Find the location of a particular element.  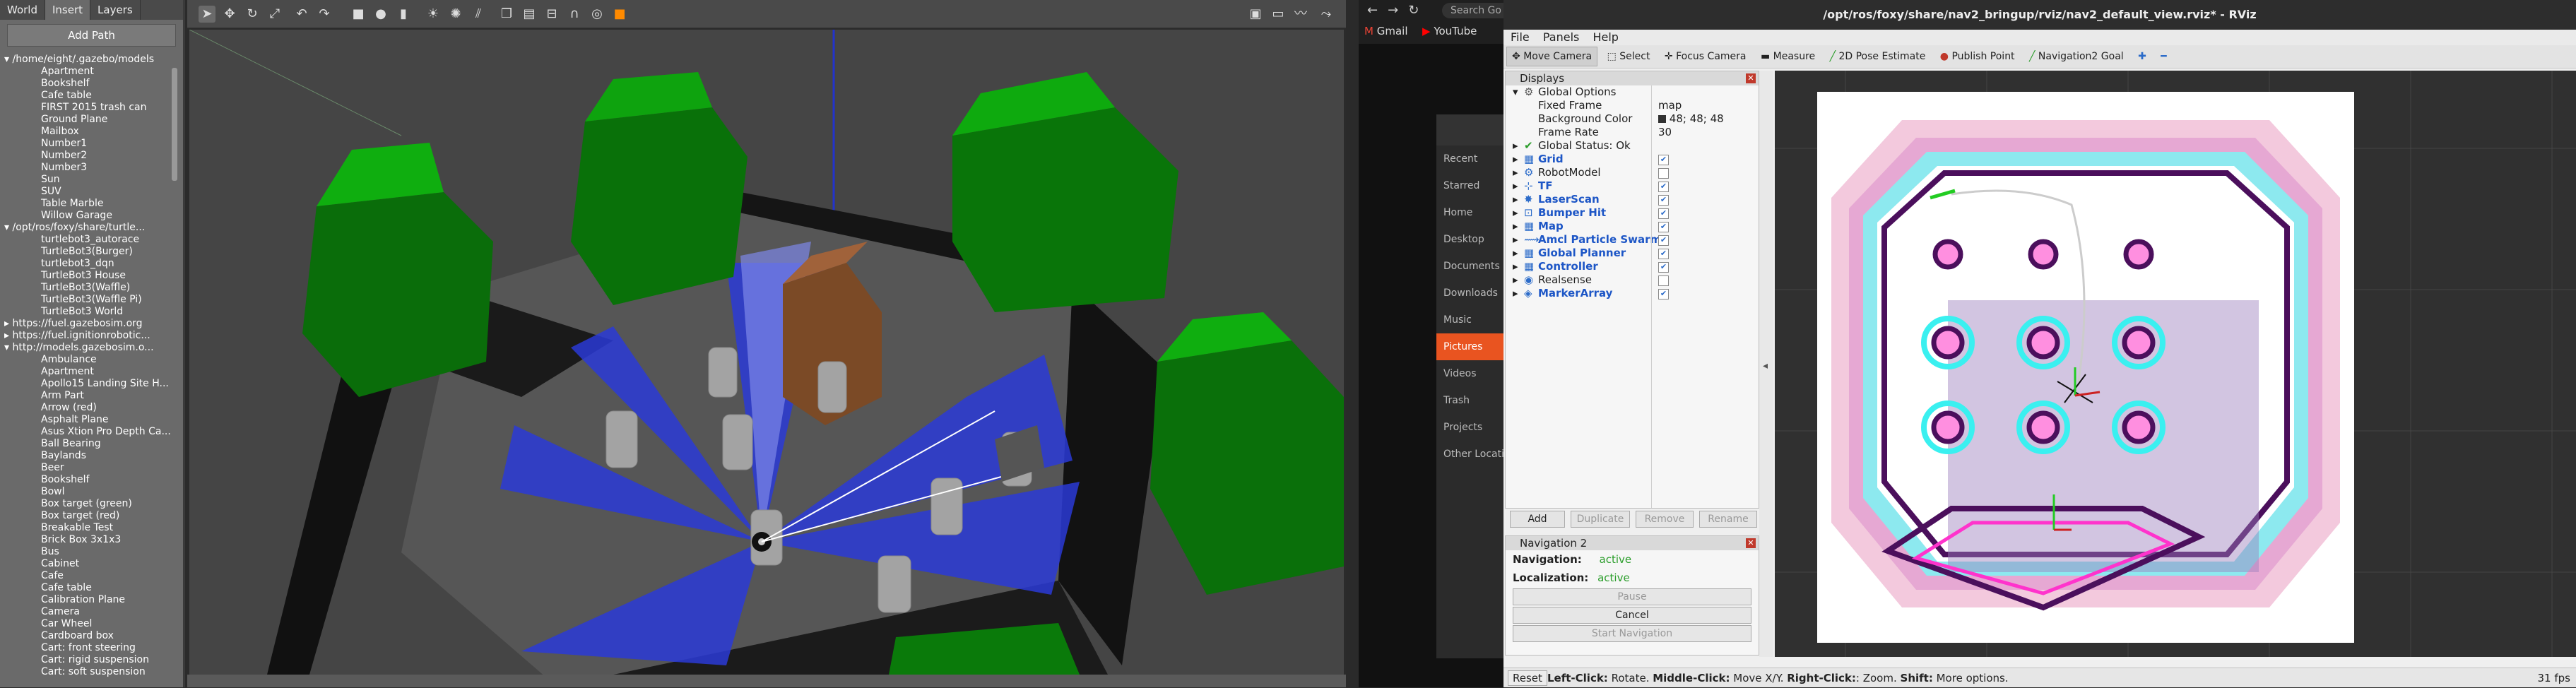

place-item: Music is located at coordinates (1469, 320).